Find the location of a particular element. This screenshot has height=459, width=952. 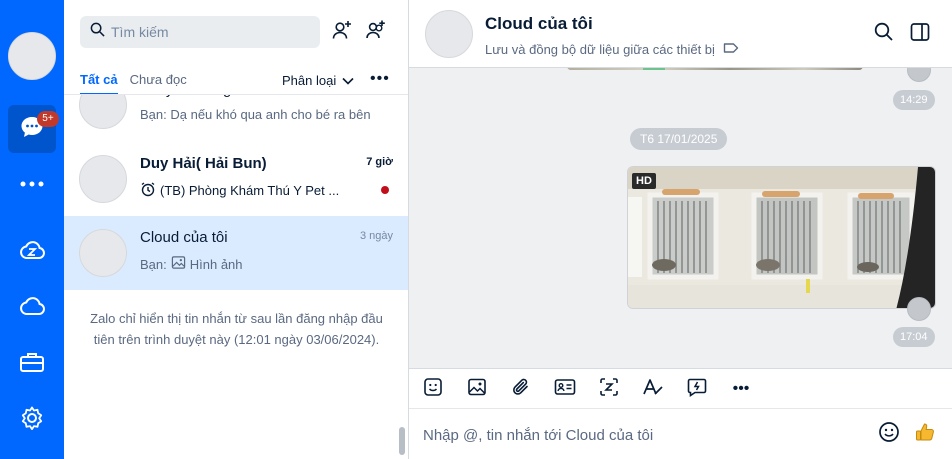

toolbar-more-button: ••• is located at coordinates (741, 389).